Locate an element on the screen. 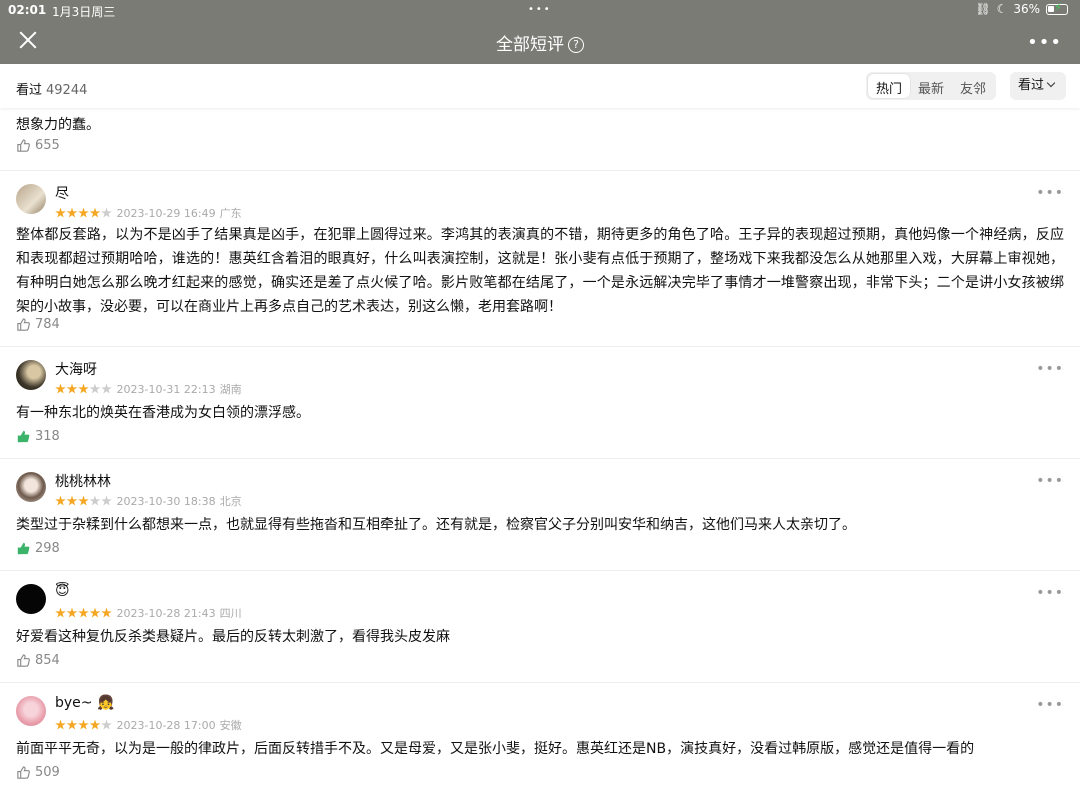 This screenshot has height=810, width=1080. status-date: 1月3日周三 is located at coordinates (84, 12).